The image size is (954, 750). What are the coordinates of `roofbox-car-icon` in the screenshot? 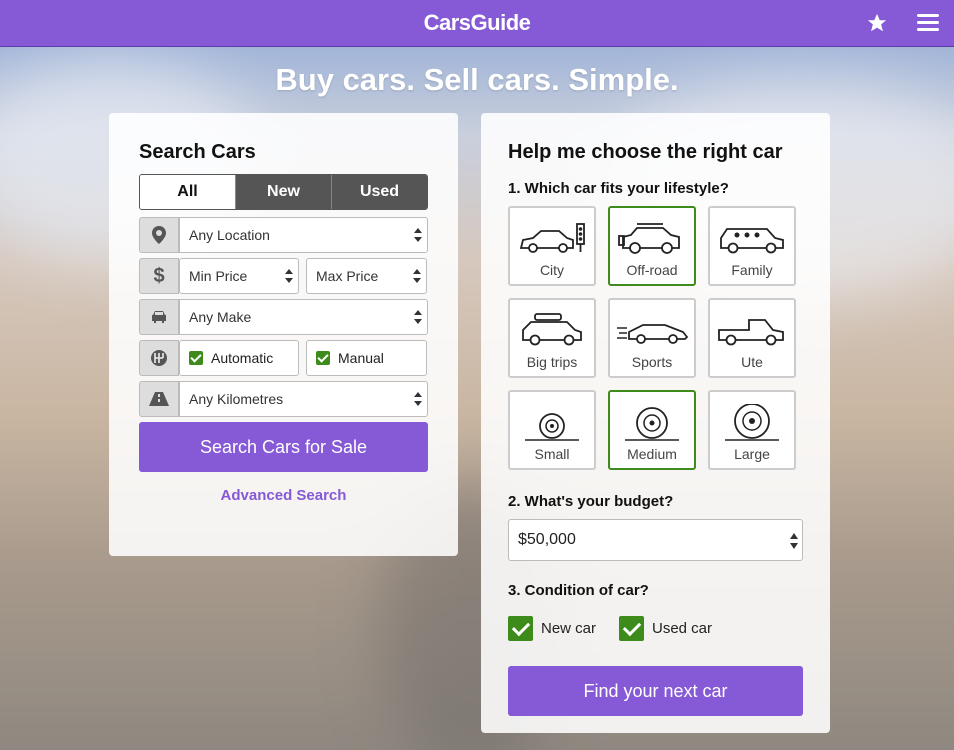 It's located at (552, 329).